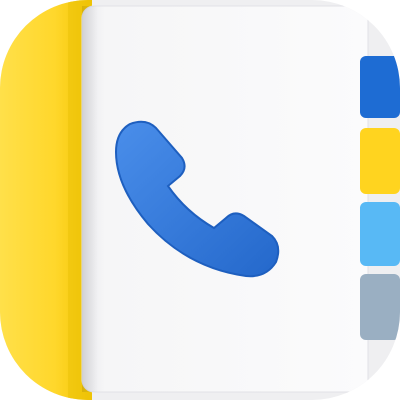  What do you see at coordinates (380, 87) in the screenshot?
I see `tab-blue` at bounding box center [380, 87].